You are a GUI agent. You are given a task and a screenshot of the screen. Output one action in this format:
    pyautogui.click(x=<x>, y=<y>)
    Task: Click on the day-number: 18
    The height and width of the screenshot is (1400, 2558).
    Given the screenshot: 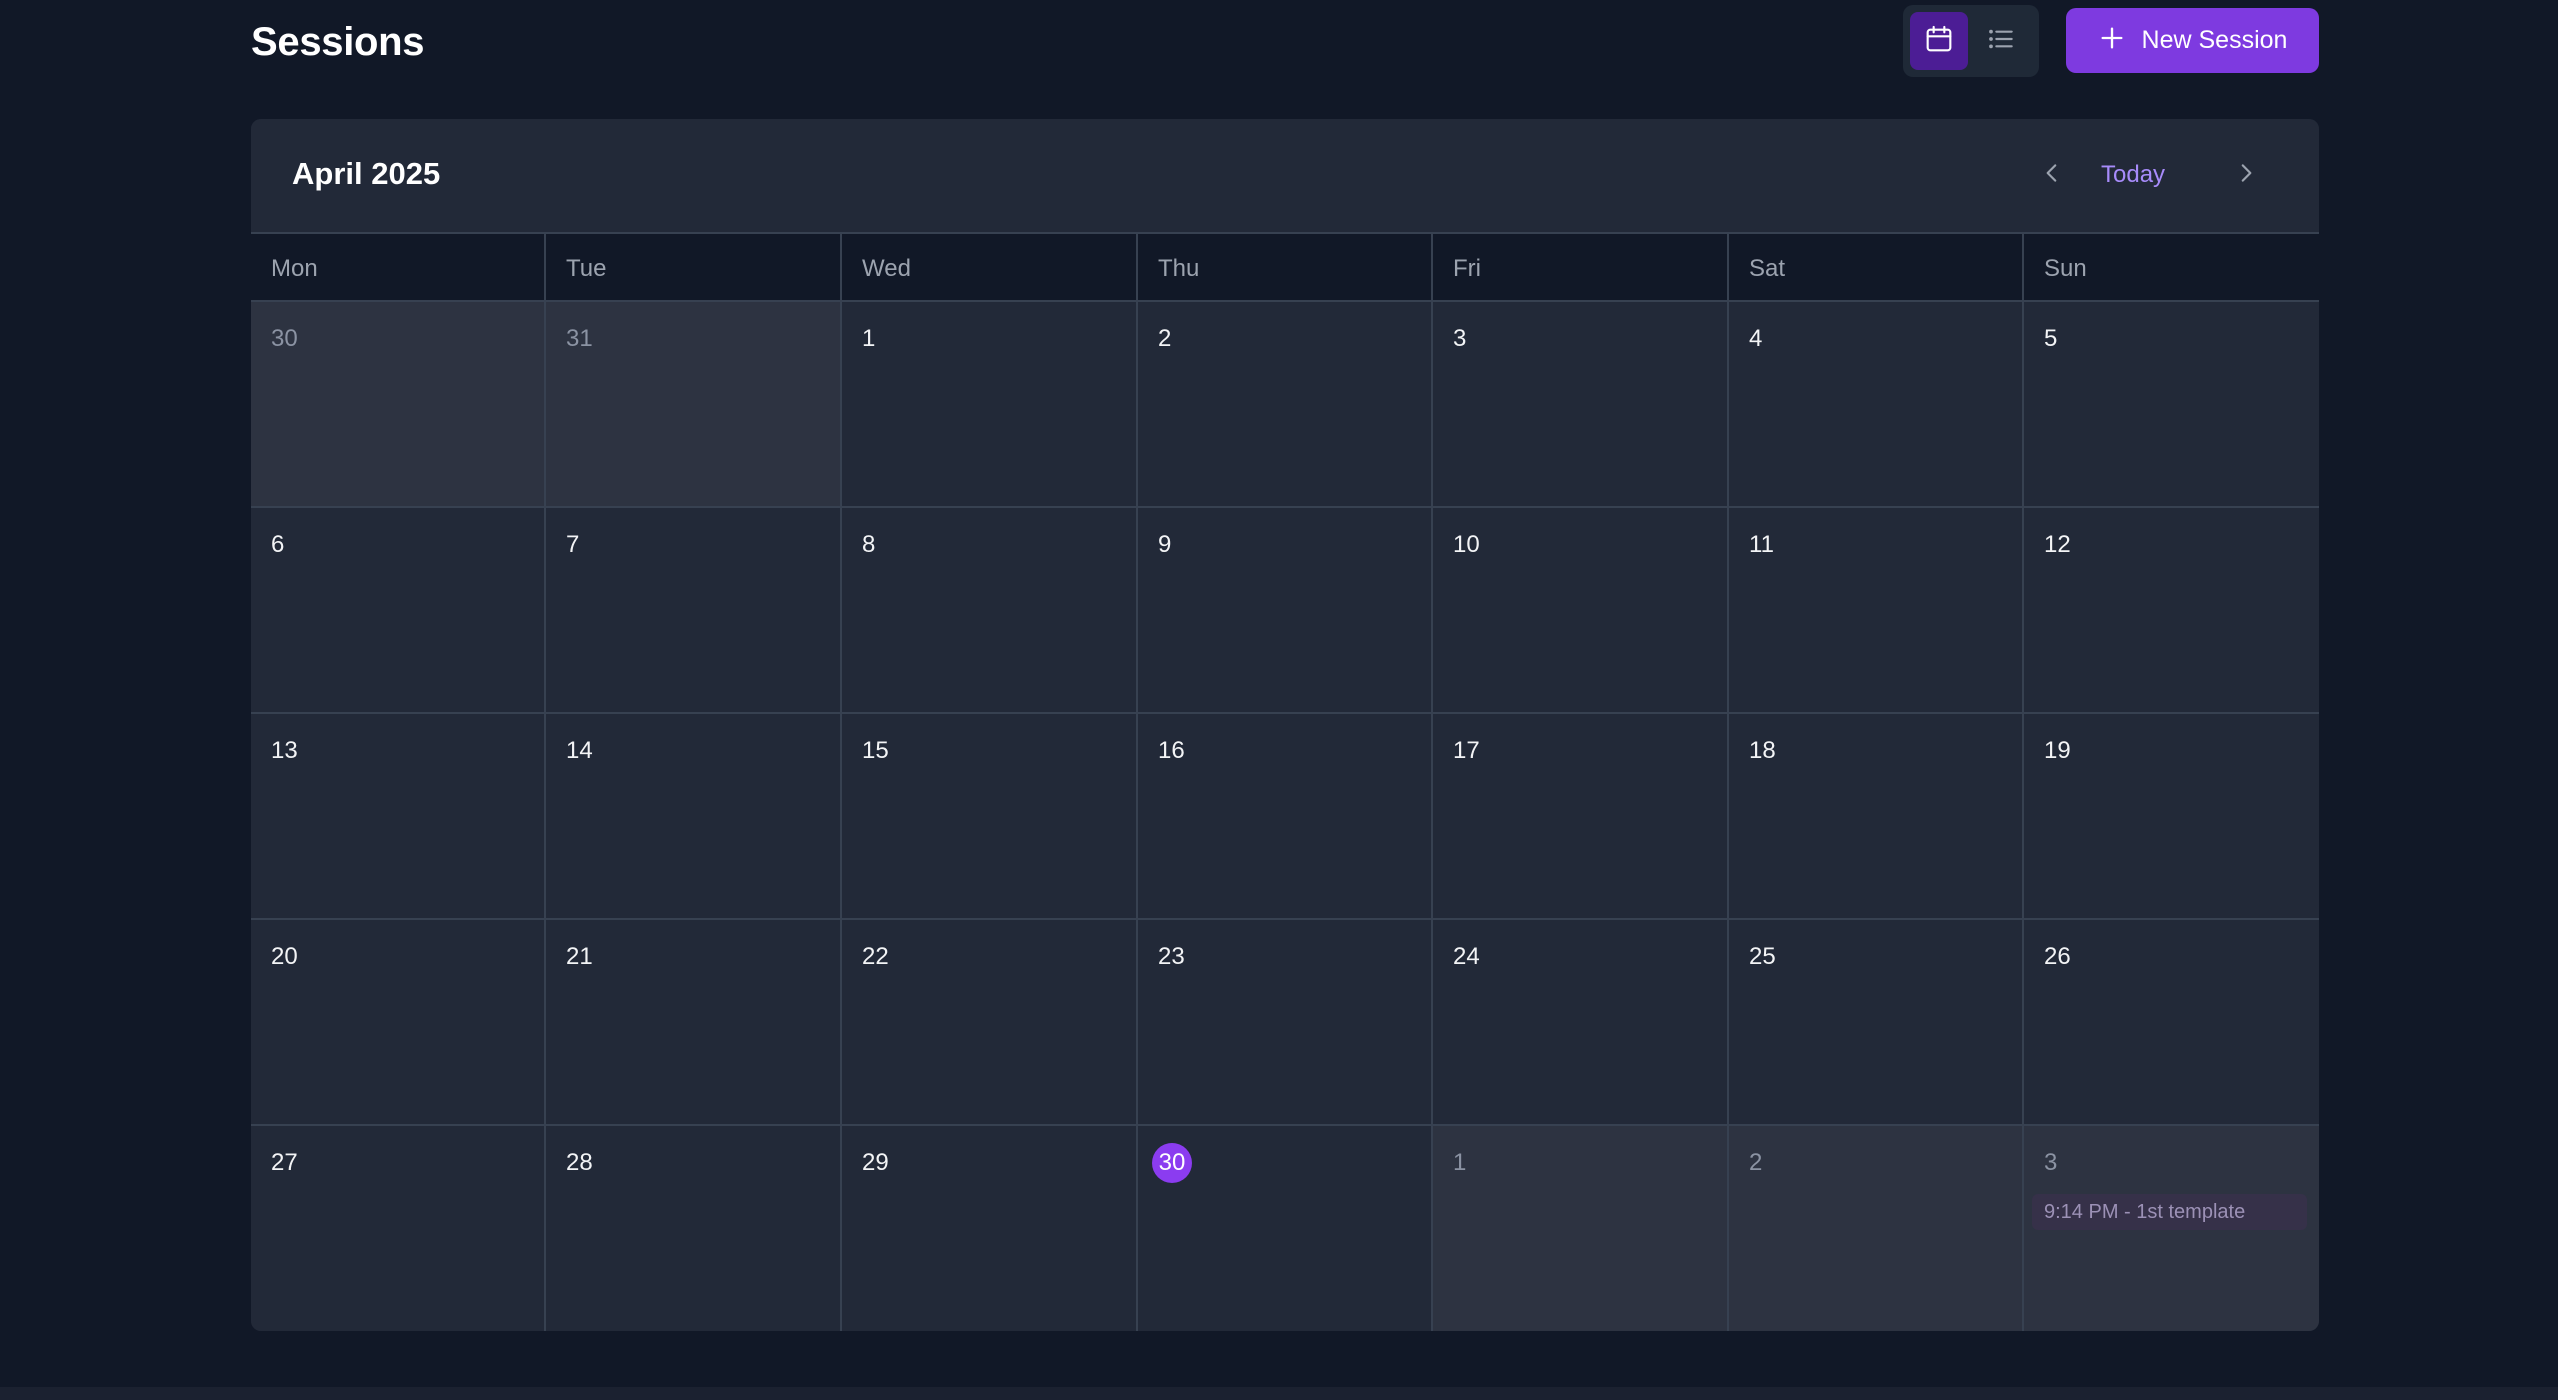 What is the action you would take?
    pyautogui.click(x=1762, y=750)
    